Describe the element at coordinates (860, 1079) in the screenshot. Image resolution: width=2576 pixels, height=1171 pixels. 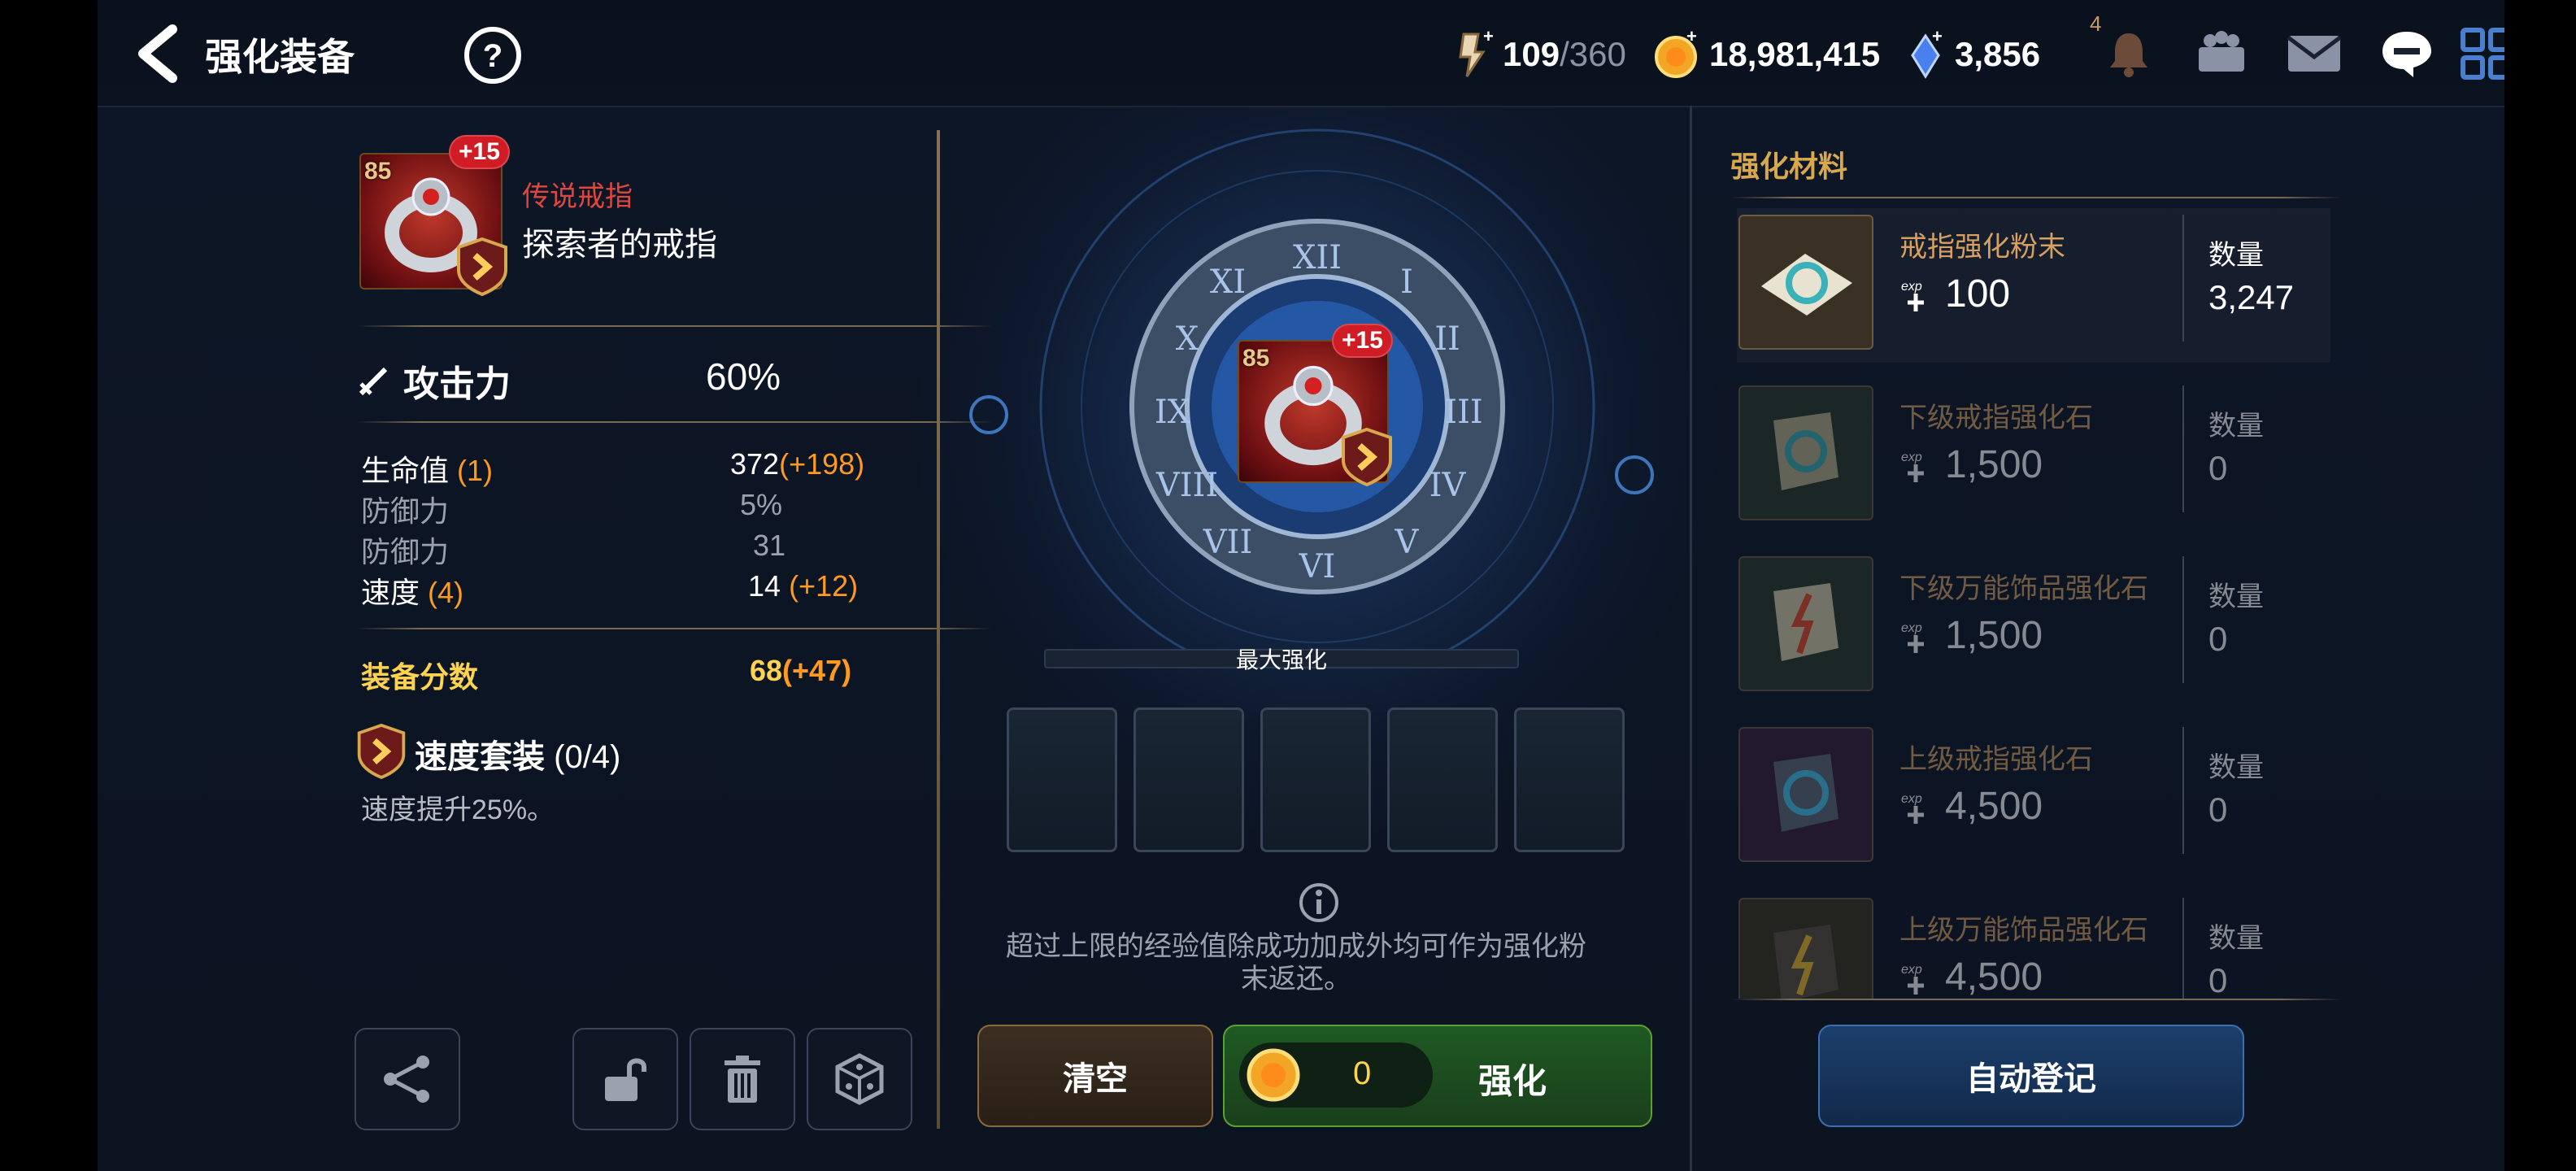
I see `reforge-button` at that location.